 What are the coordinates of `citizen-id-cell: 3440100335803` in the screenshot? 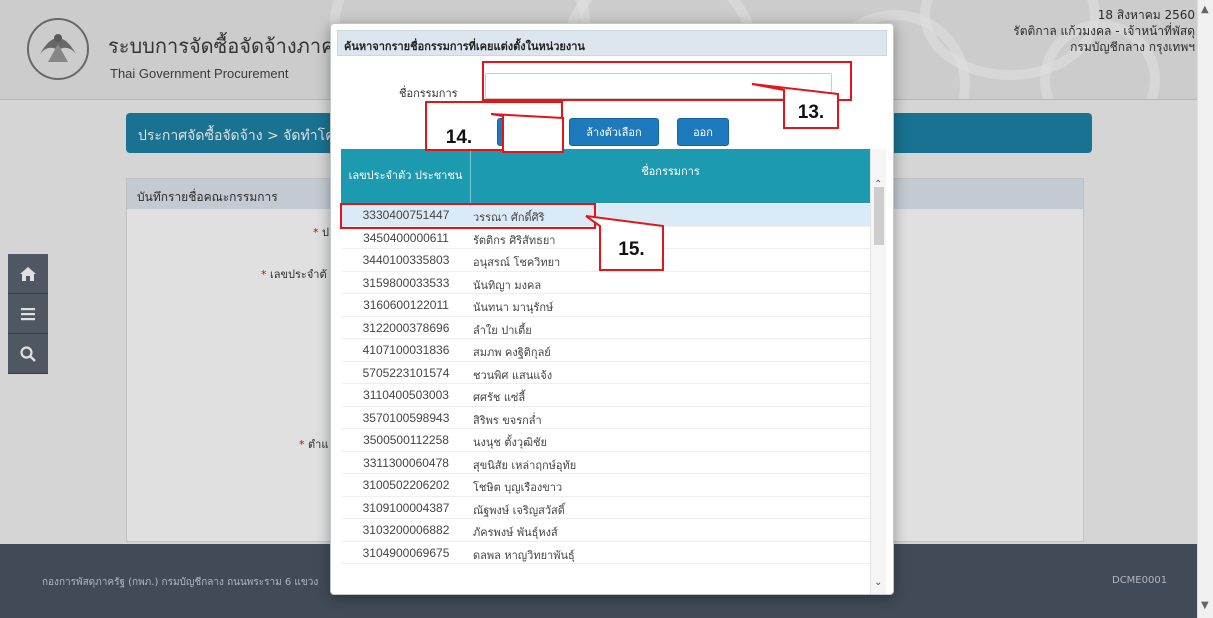 It's located at (406, 260).